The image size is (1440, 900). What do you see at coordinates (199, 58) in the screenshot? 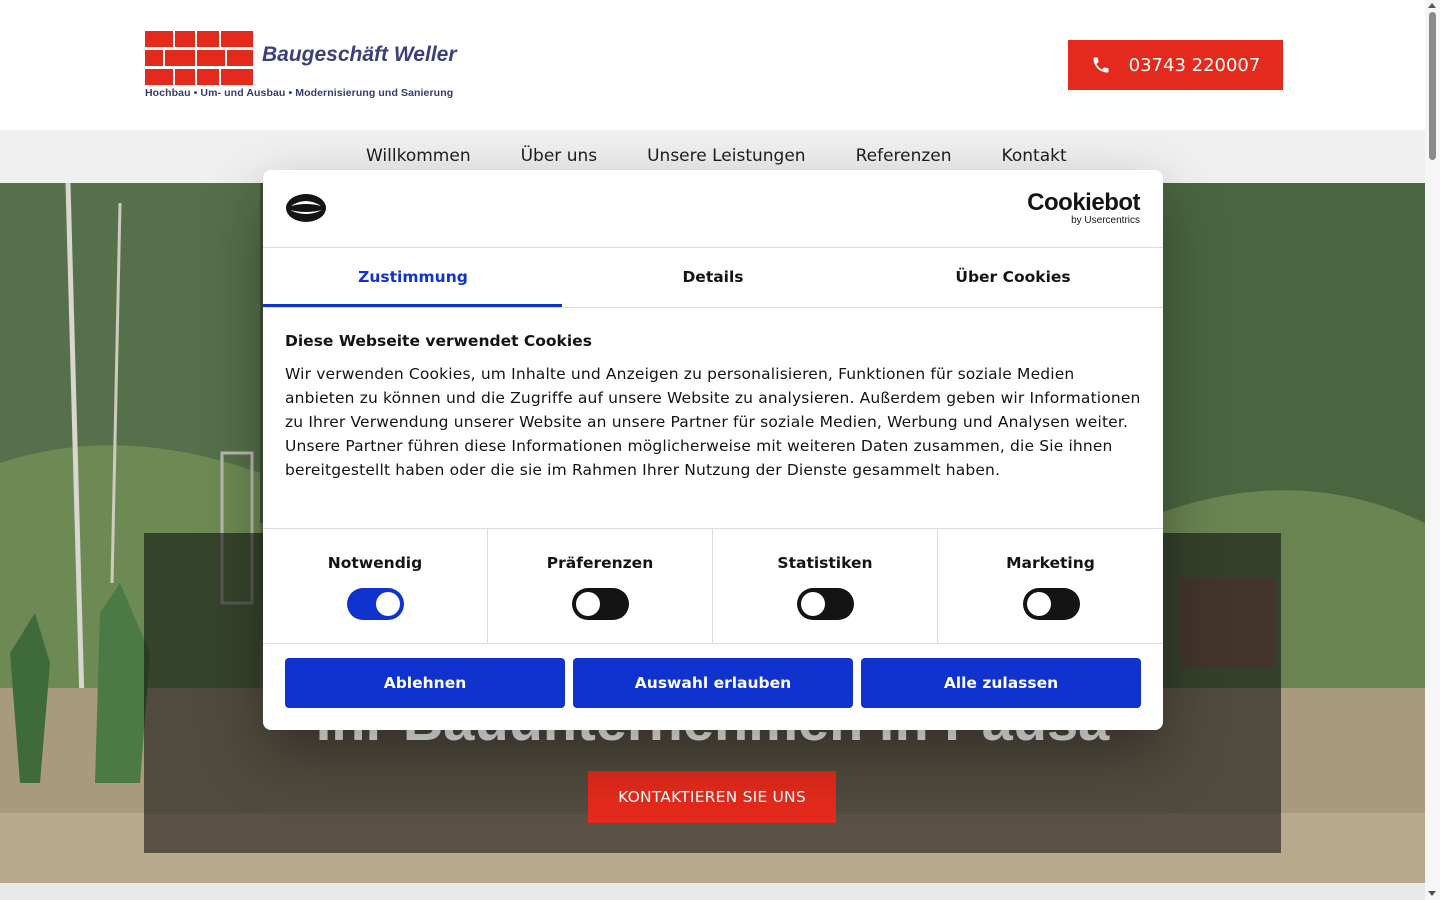
I see `brick-logo-icon` at bounding box center [199, 58].